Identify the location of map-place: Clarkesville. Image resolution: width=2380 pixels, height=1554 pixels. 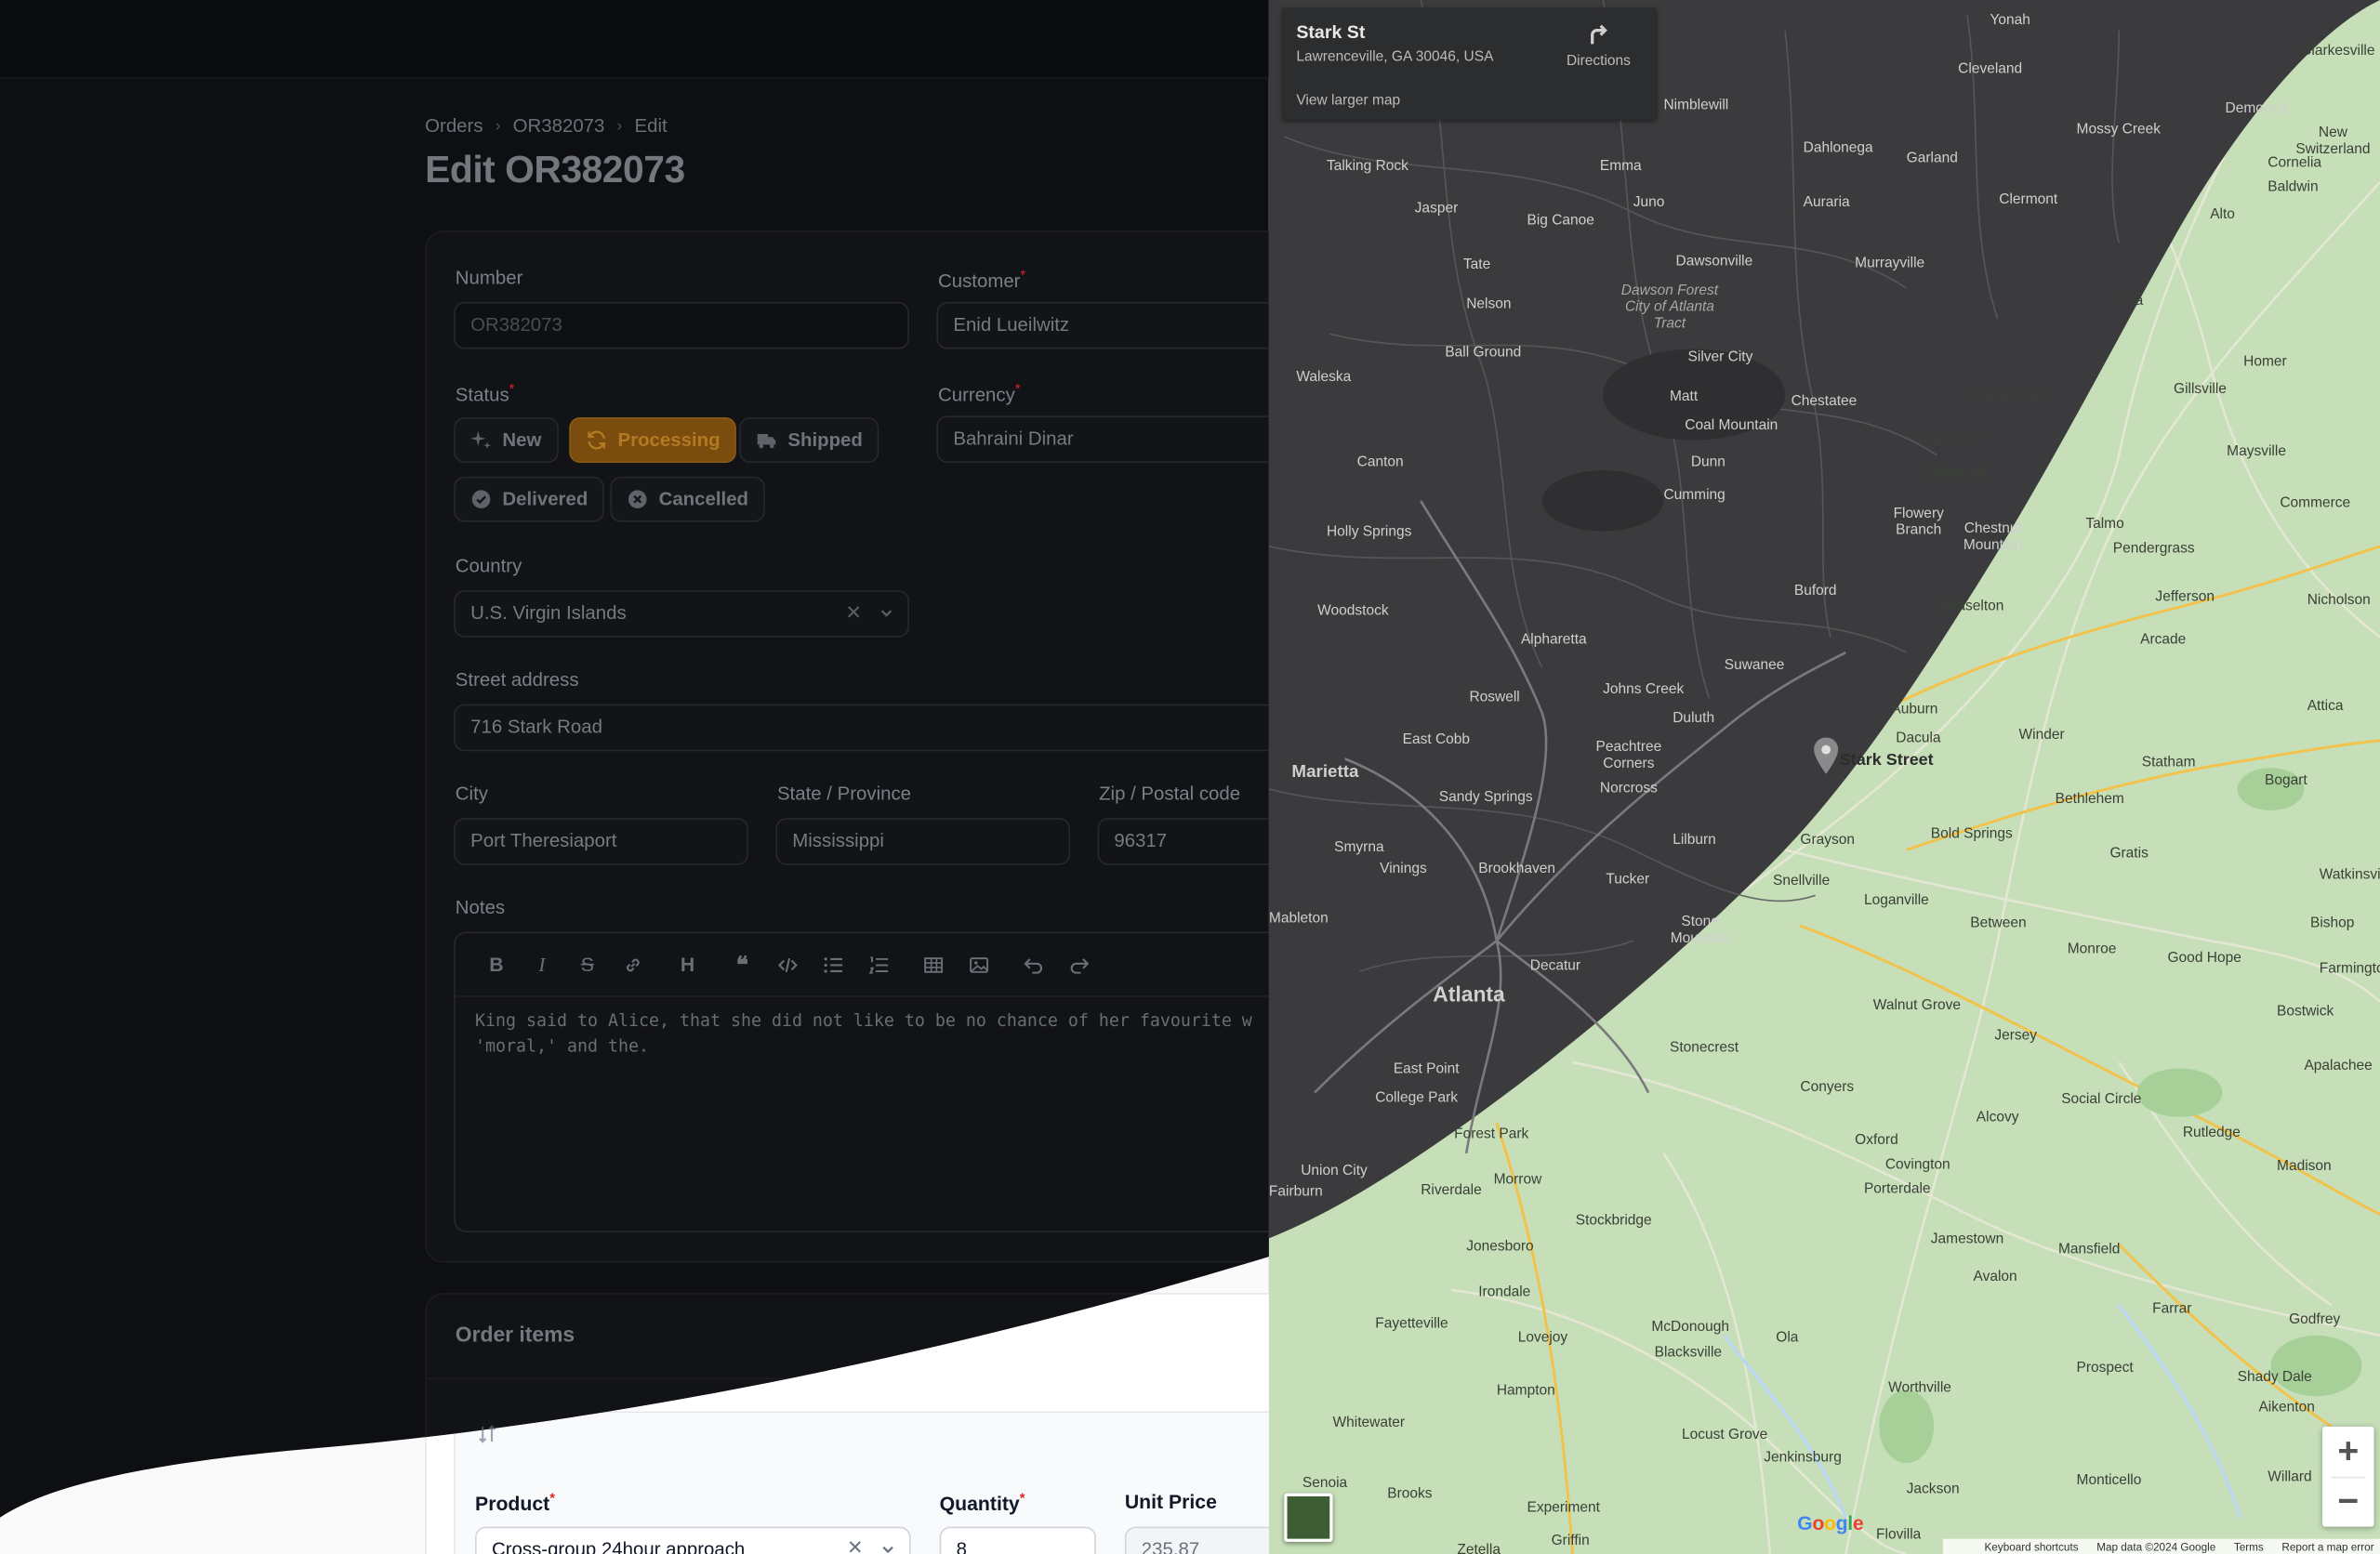
(2338, 50).